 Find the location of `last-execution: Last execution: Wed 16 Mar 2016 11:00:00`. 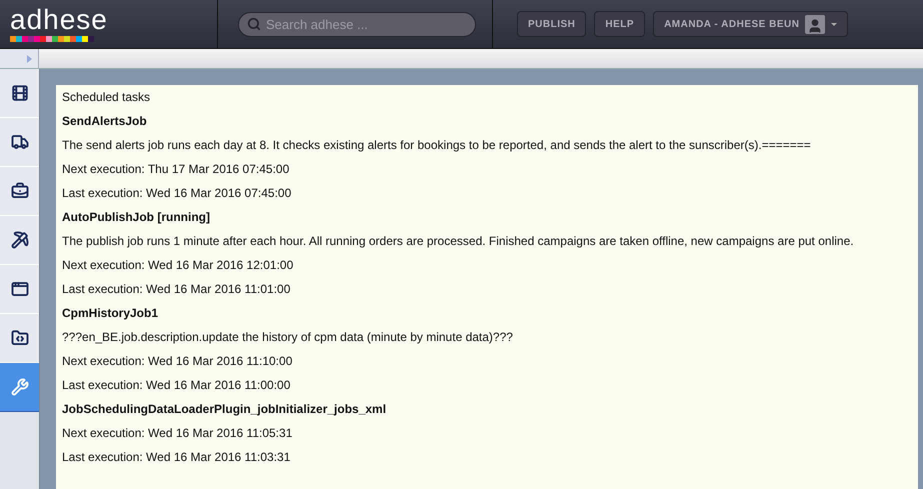

last-execution: Last execution: Wed 16 Mar 2016 11:00:00 is located at coordinates (177, 385).